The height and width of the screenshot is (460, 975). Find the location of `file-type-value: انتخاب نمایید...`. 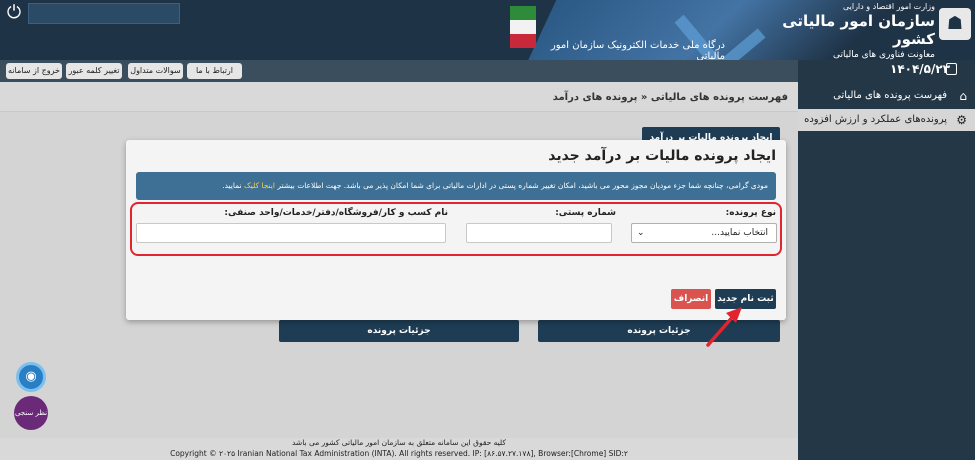

file-type-value: انتخاب نمایید... is located at coordinates (739, 233).